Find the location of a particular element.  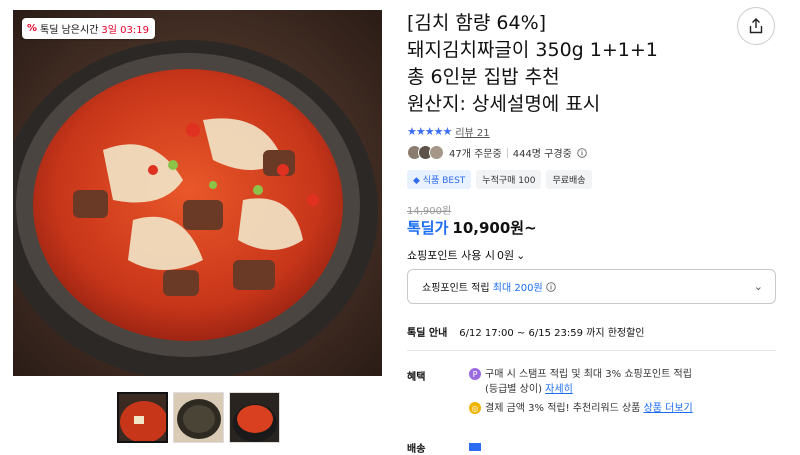

deal-price: 10,900원~ is located at coordinates (494, 228).